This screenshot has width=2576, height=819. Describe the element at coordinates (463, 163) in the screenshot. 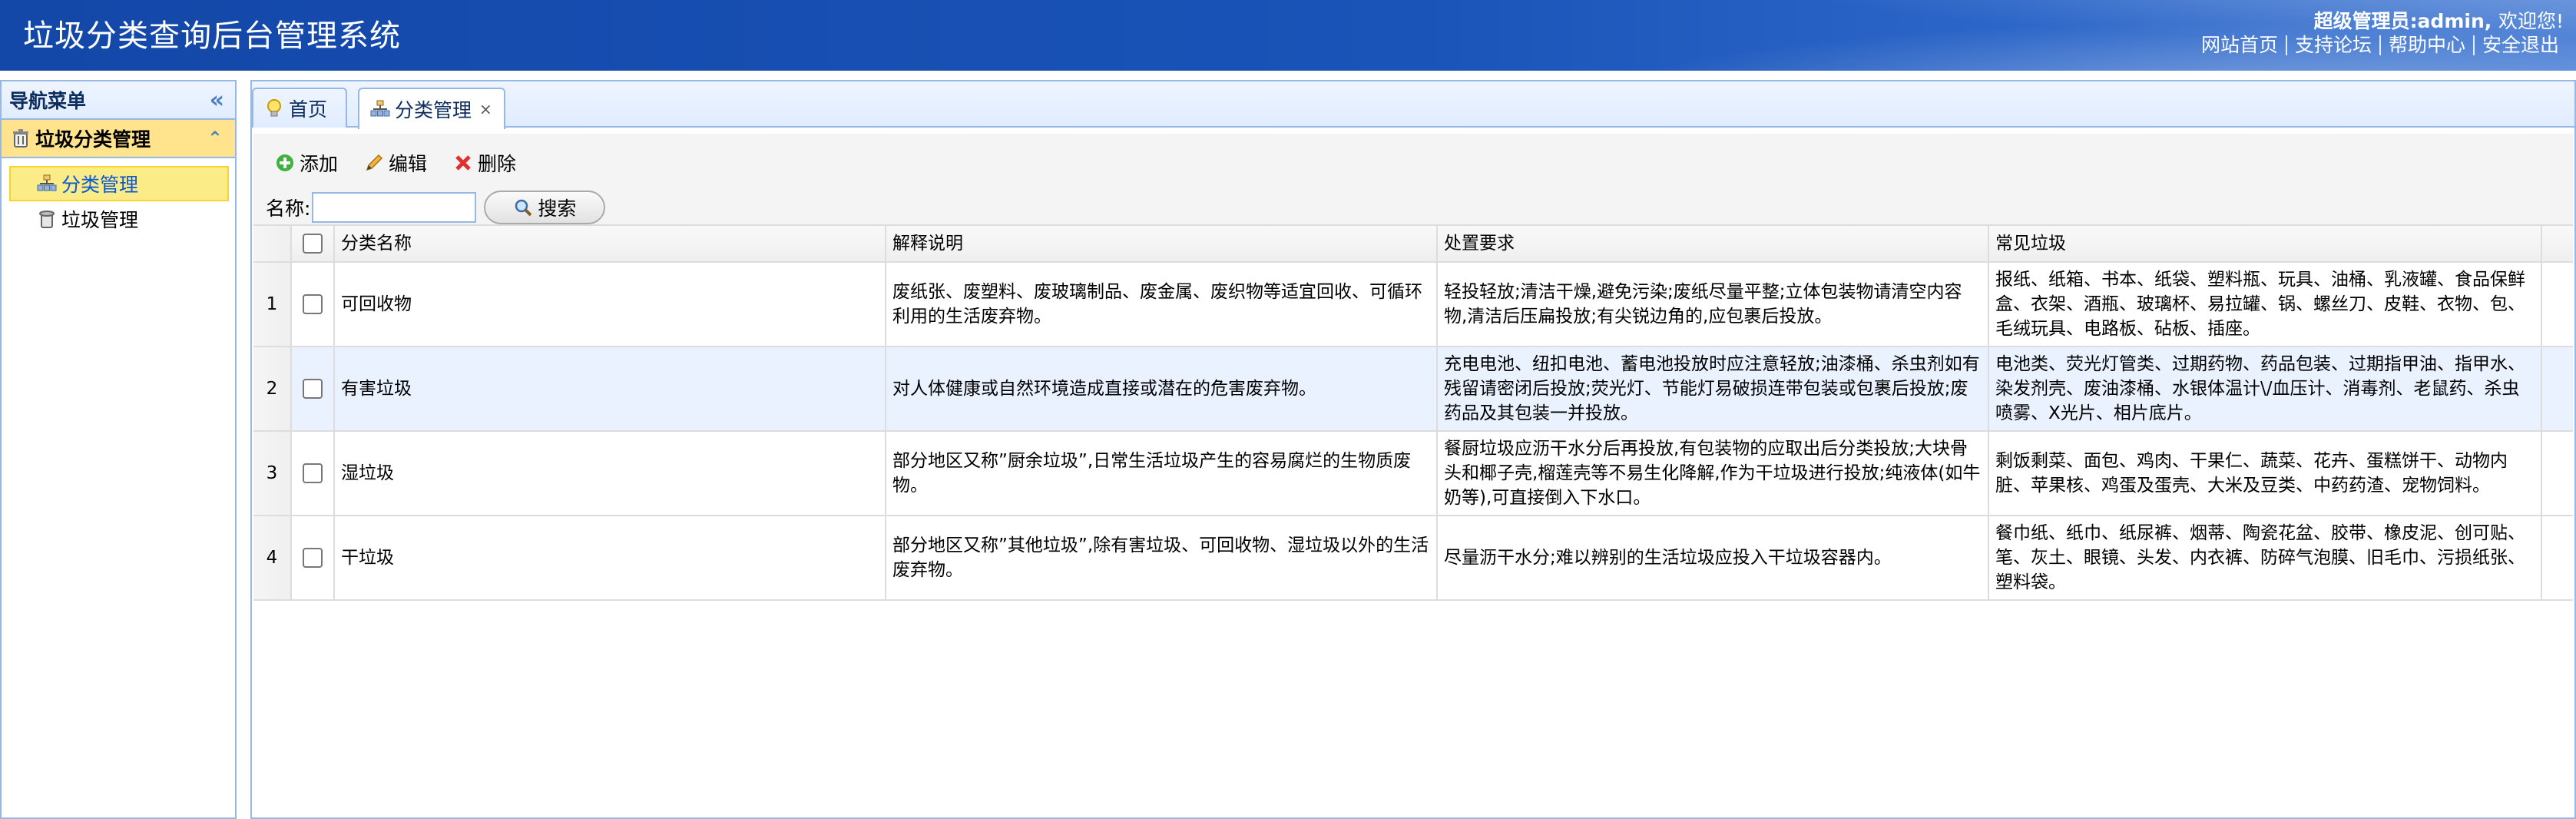

I see `delete-icon` at that location.